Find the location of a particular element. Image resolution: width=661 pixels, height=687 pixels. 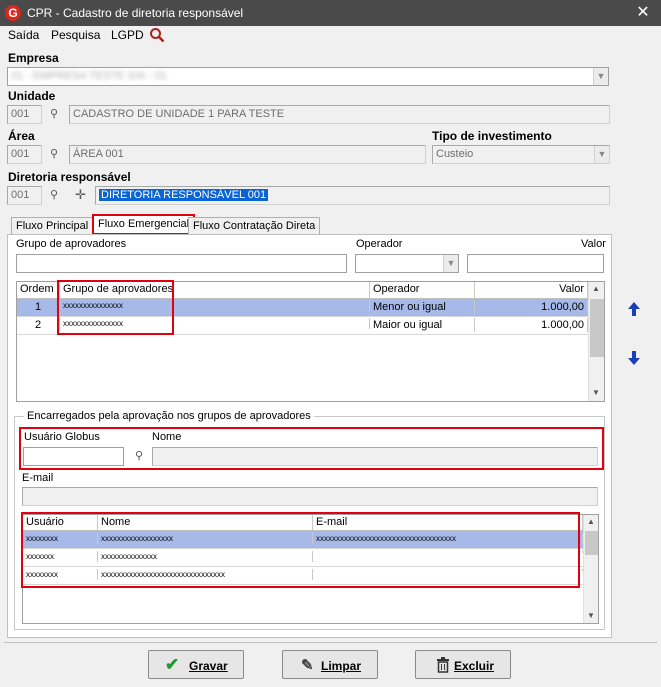

move-up-icon is located at coordinates (634, 309).